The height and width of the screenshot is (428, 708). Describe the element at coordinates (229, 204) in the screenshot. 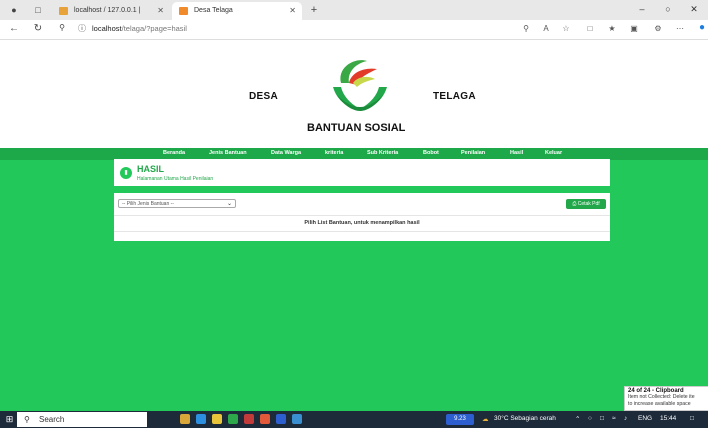

I see `chevron-down-icon: ⌄` at that location.